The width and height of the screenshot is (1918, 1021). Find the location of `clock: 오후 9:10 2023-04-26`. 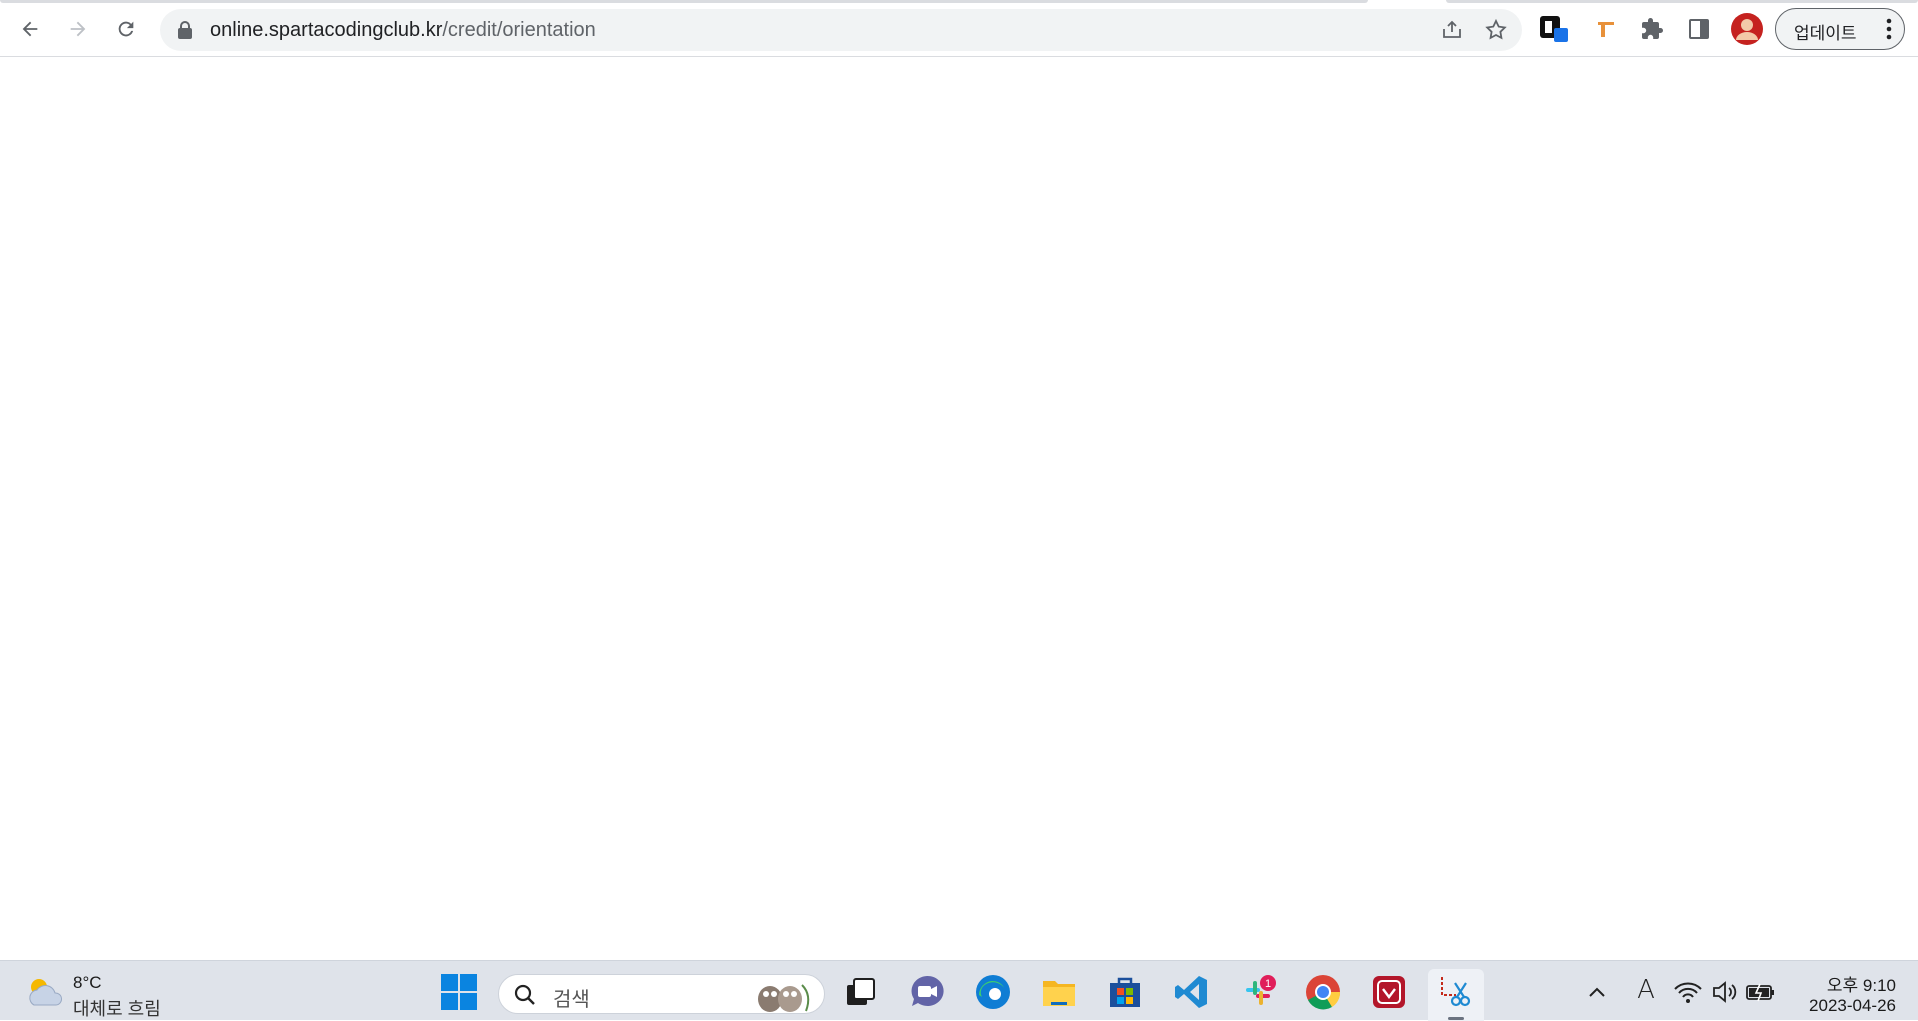

clock: 오후 9:10 2023-04-26 is located at coordinates (1853, 991).